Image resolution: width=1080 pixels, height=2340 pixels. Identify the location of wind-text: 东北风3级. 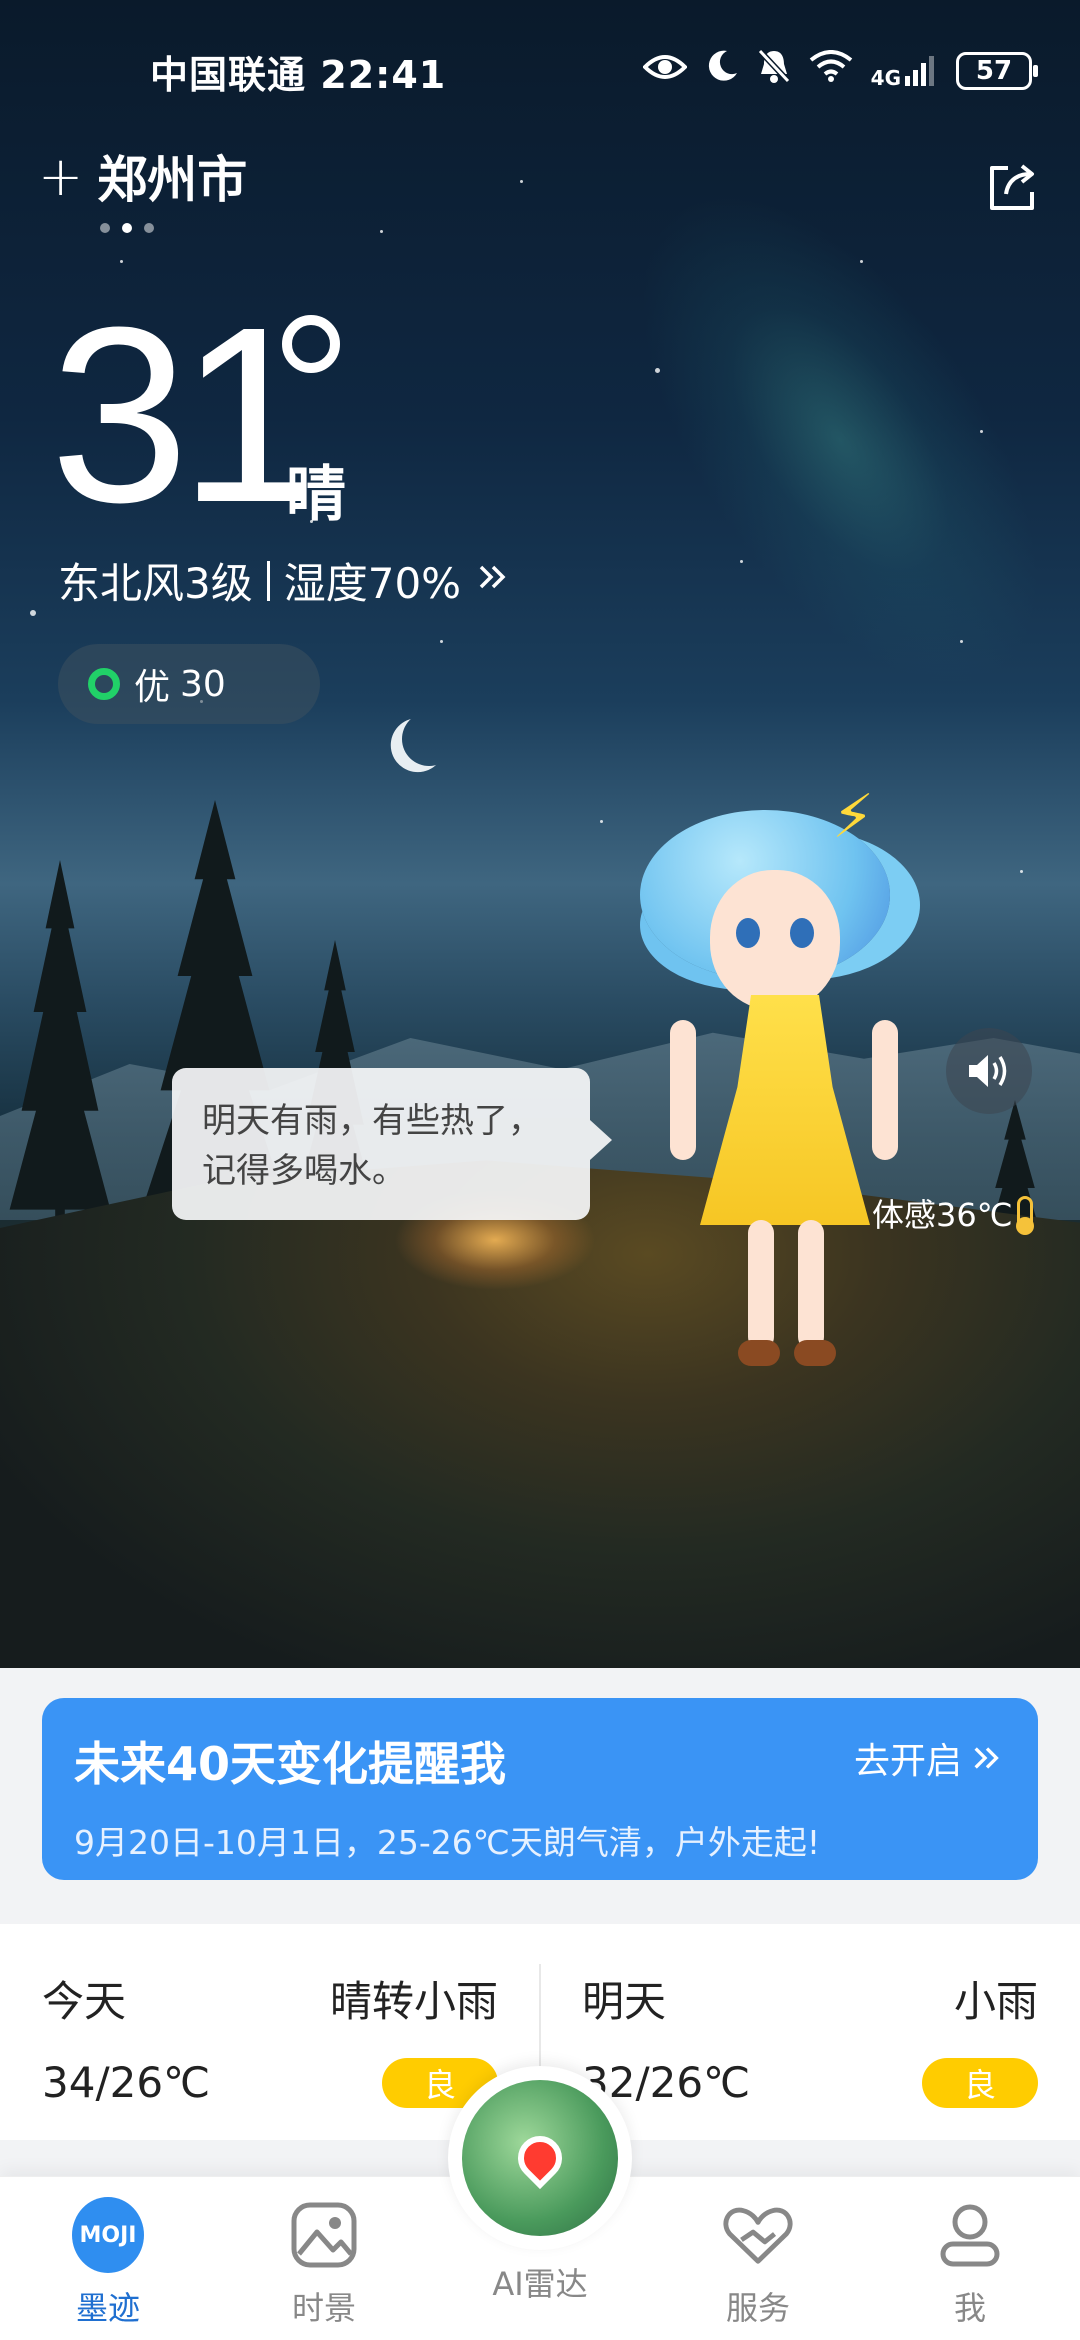
(155, 583).